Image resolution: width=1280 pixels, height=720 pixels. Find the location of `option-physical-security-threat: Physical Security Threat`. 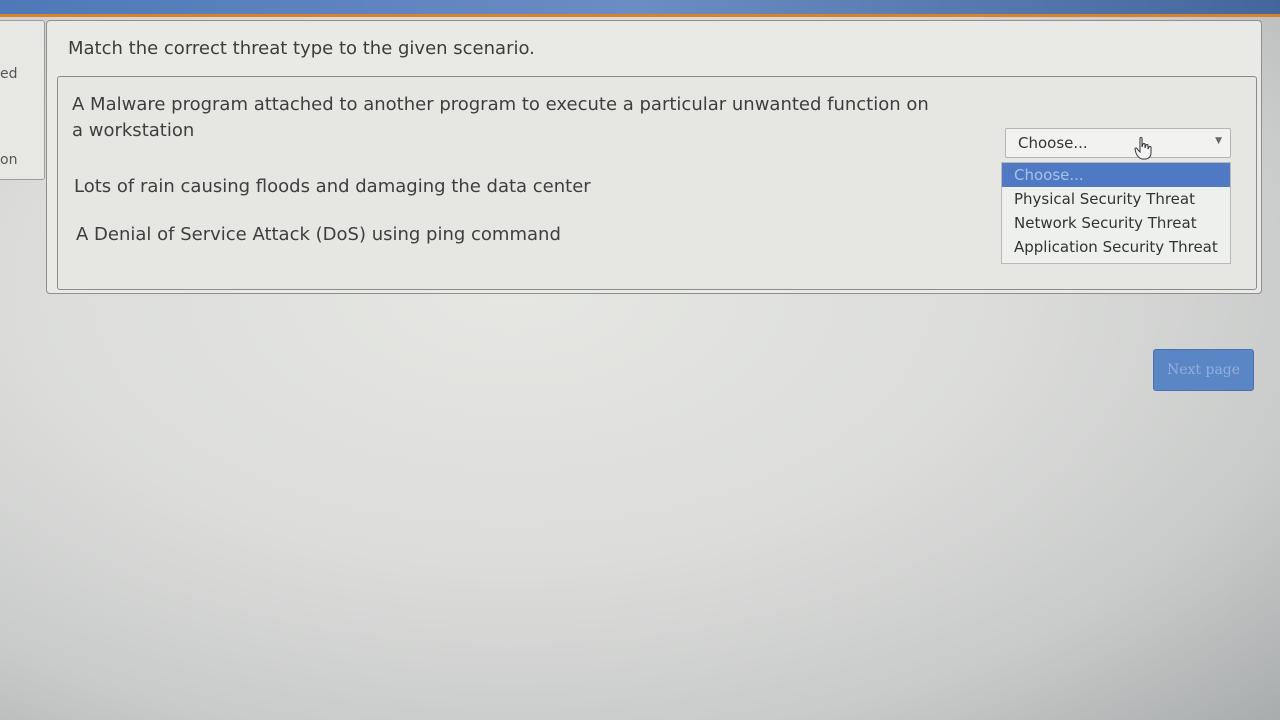

option-physical-security-threat: Physical Security Threat is located at coordinates (1116, 199).